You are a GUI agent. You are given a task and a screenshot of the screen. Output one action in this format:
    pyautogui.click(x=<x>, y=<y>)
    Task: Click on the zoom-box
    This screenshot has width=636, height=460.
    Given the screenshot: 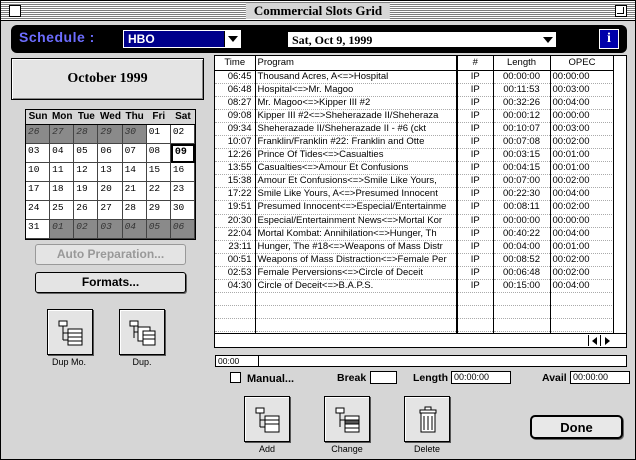 What is the action you would take?
    pyautogui.click(x=621, y=11)
    